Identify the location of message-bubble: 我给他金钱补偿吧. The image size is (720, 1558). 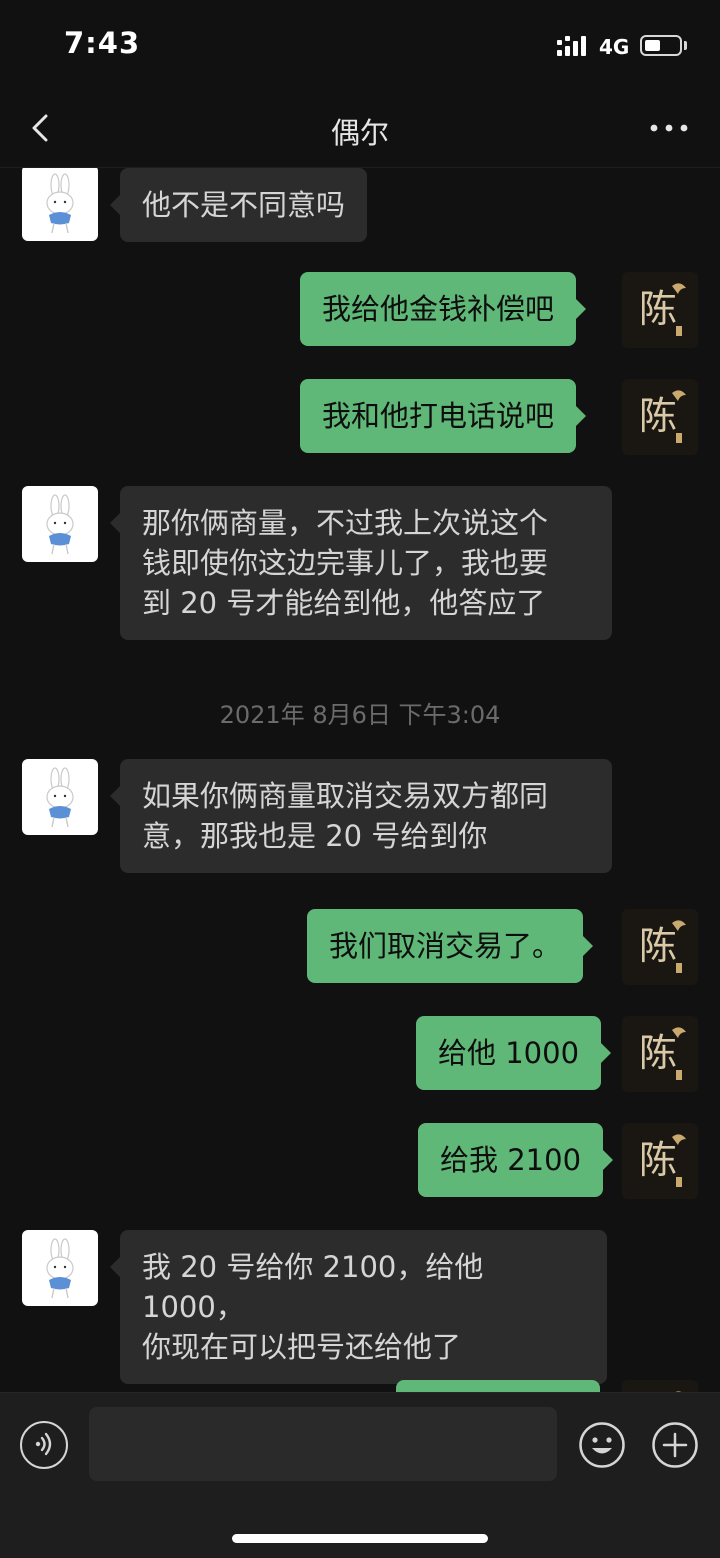
(443, 309).